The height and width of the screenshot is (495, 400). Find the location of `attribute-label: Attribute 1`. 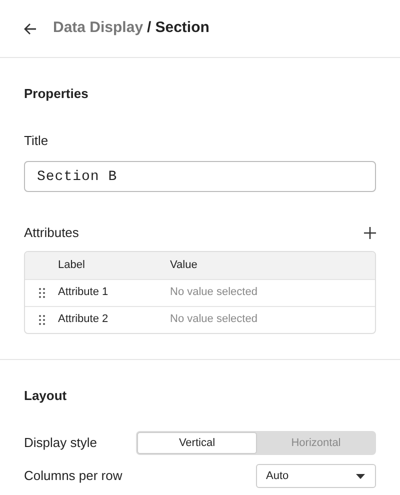

attribute-label: Attribute 1 is located at coordinates (84, 292).